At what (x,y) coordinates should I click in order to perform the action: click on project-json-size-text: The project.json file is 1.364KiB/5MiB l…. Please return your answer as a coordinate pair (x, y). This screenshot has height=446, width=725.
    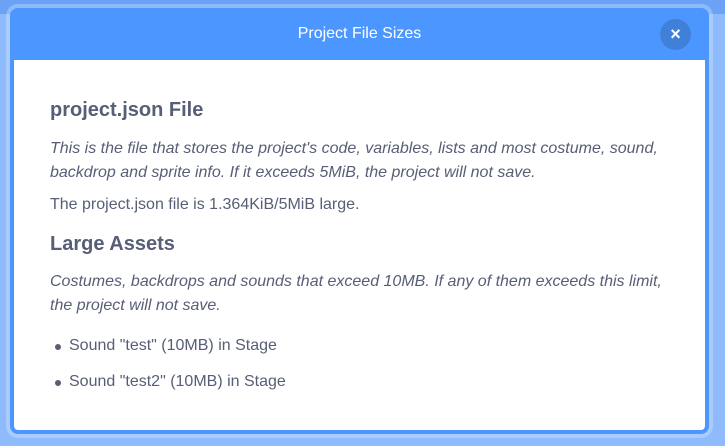
    Looking at the image, I should click on (205, 204).